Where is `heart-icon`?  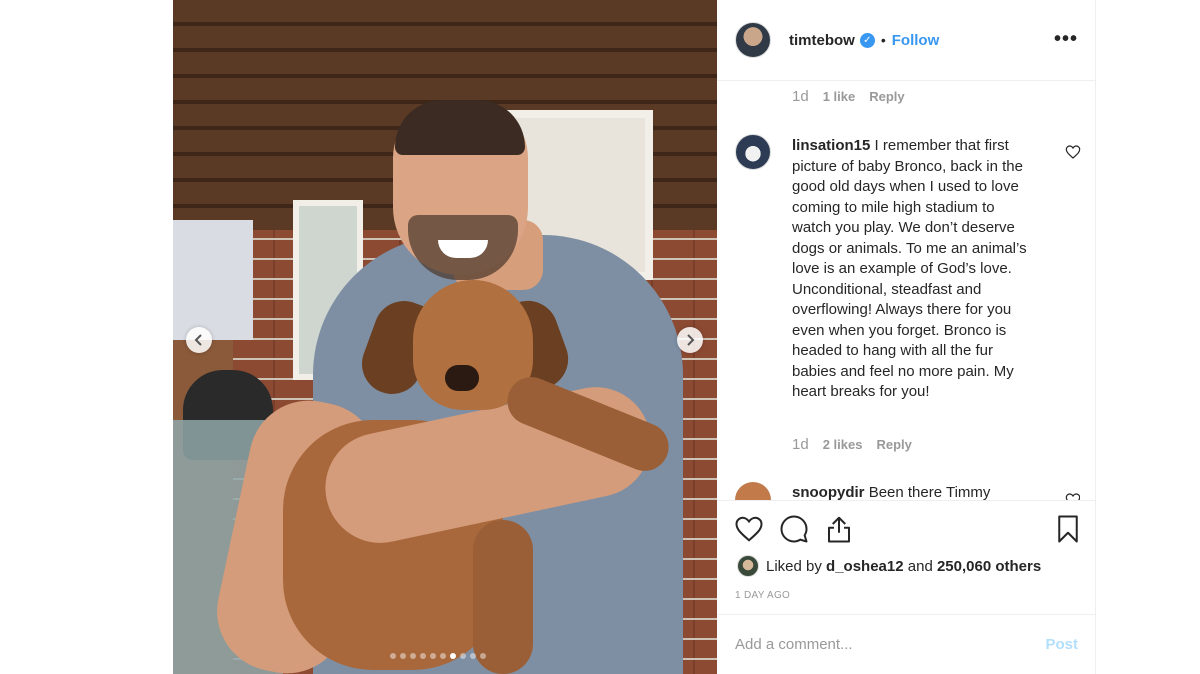 heart-icon is located at coordinates (749, 529).